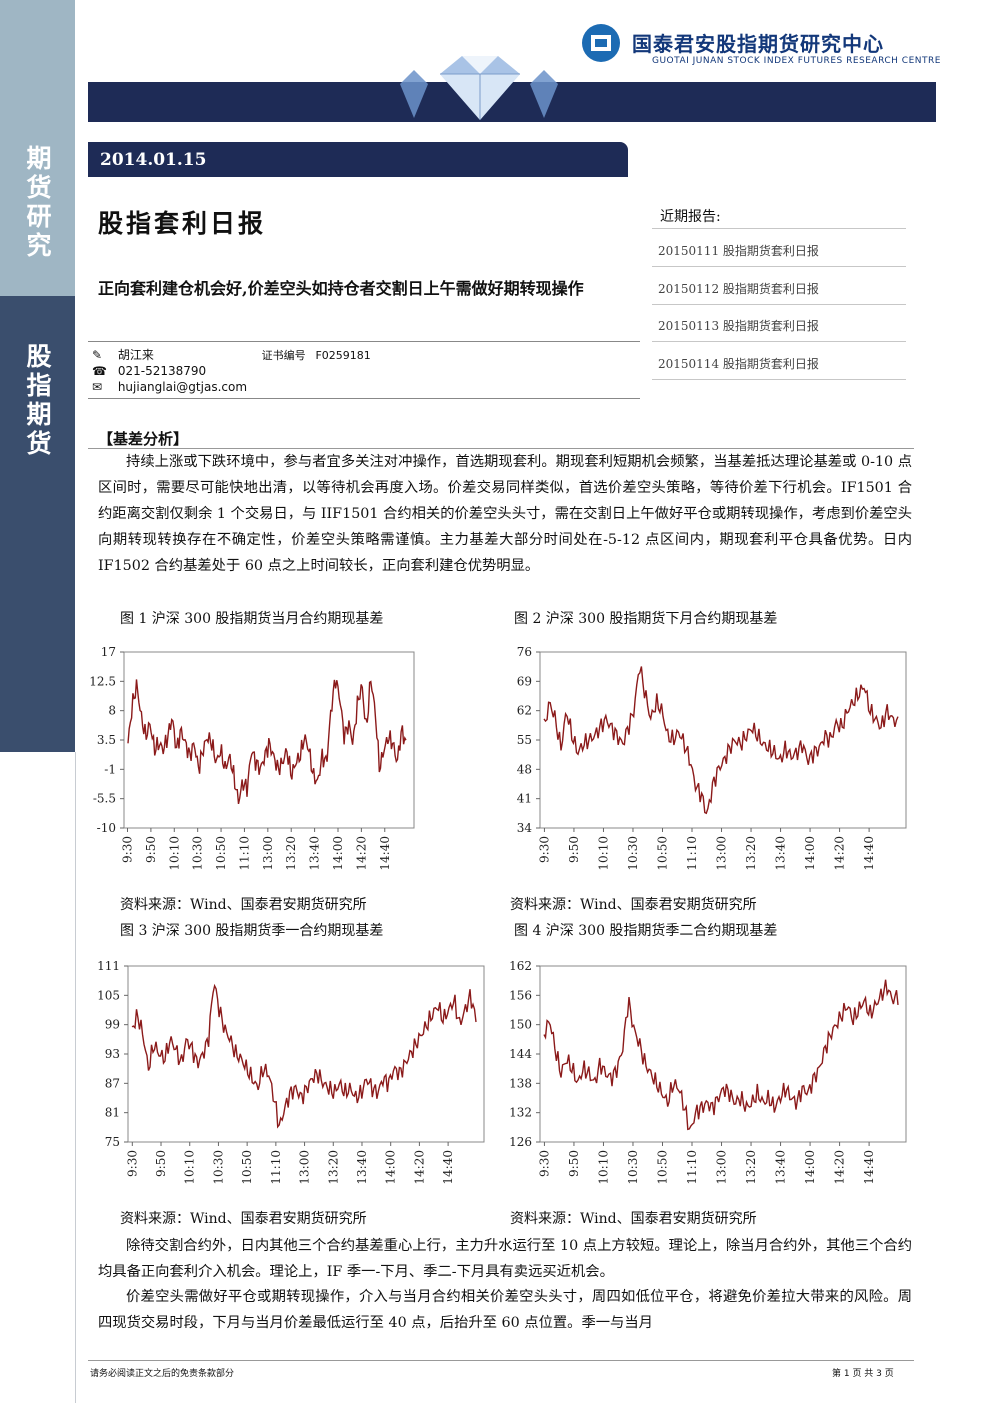 The height and width of the screenshot is (1403, 992). I want to click on y-tick-label: 34, so click(525, 828).